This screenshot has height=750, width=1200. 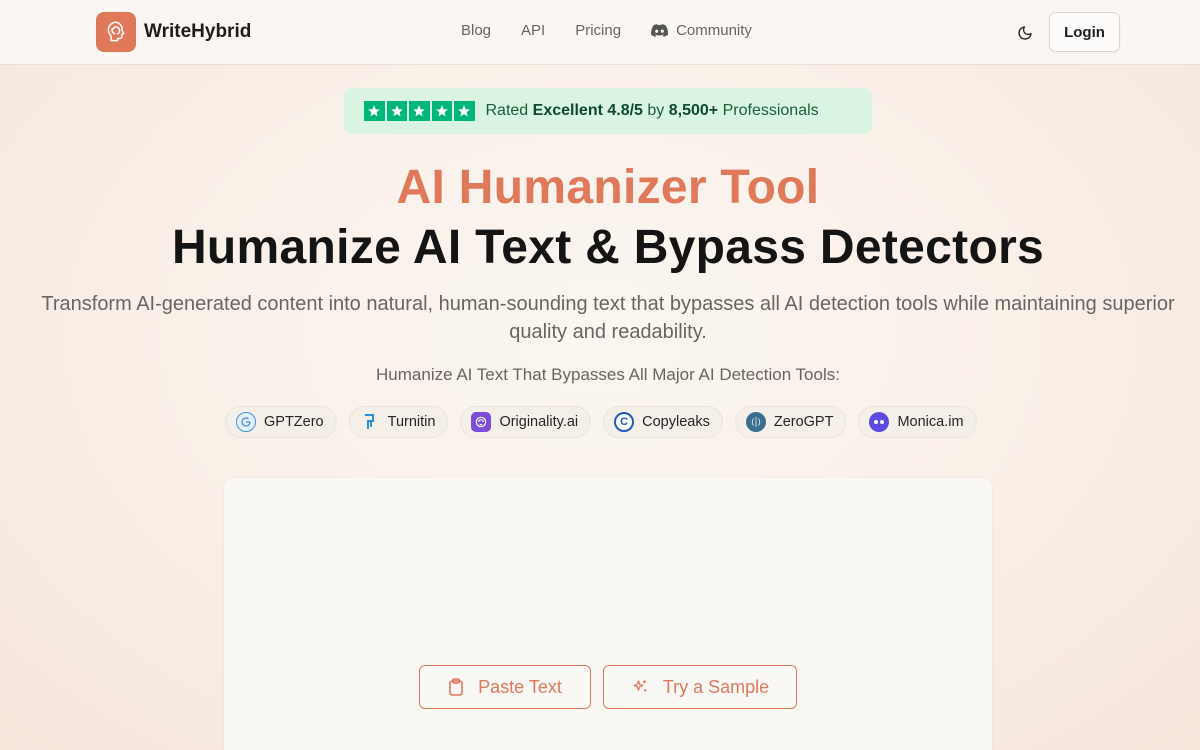 What do you see at coordinates (481, 422) in the screenshot?
I see `originality-icon` at bounding box center [481, 422].